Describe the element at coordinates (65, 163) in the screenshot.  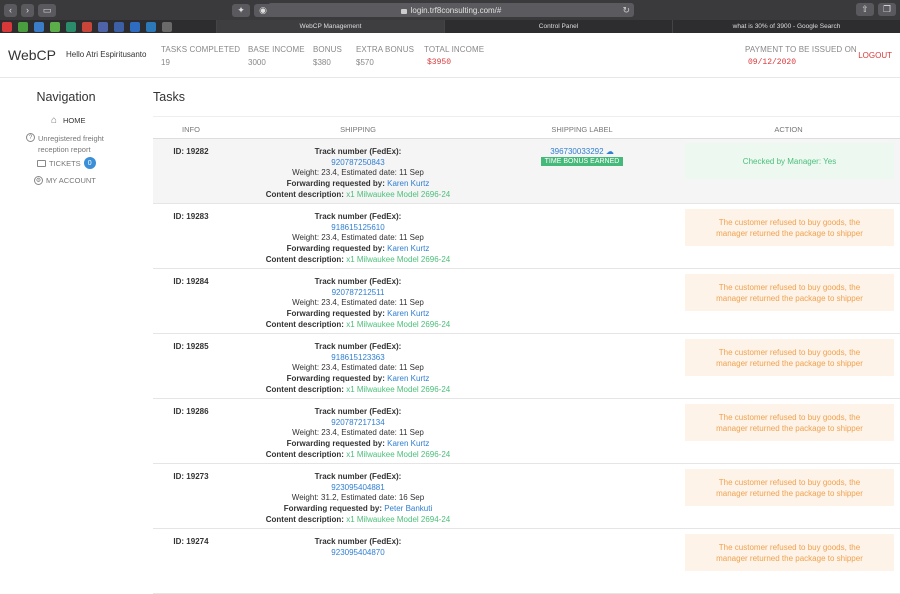
I see `sidebar-item-label: TICKETS` at that location.